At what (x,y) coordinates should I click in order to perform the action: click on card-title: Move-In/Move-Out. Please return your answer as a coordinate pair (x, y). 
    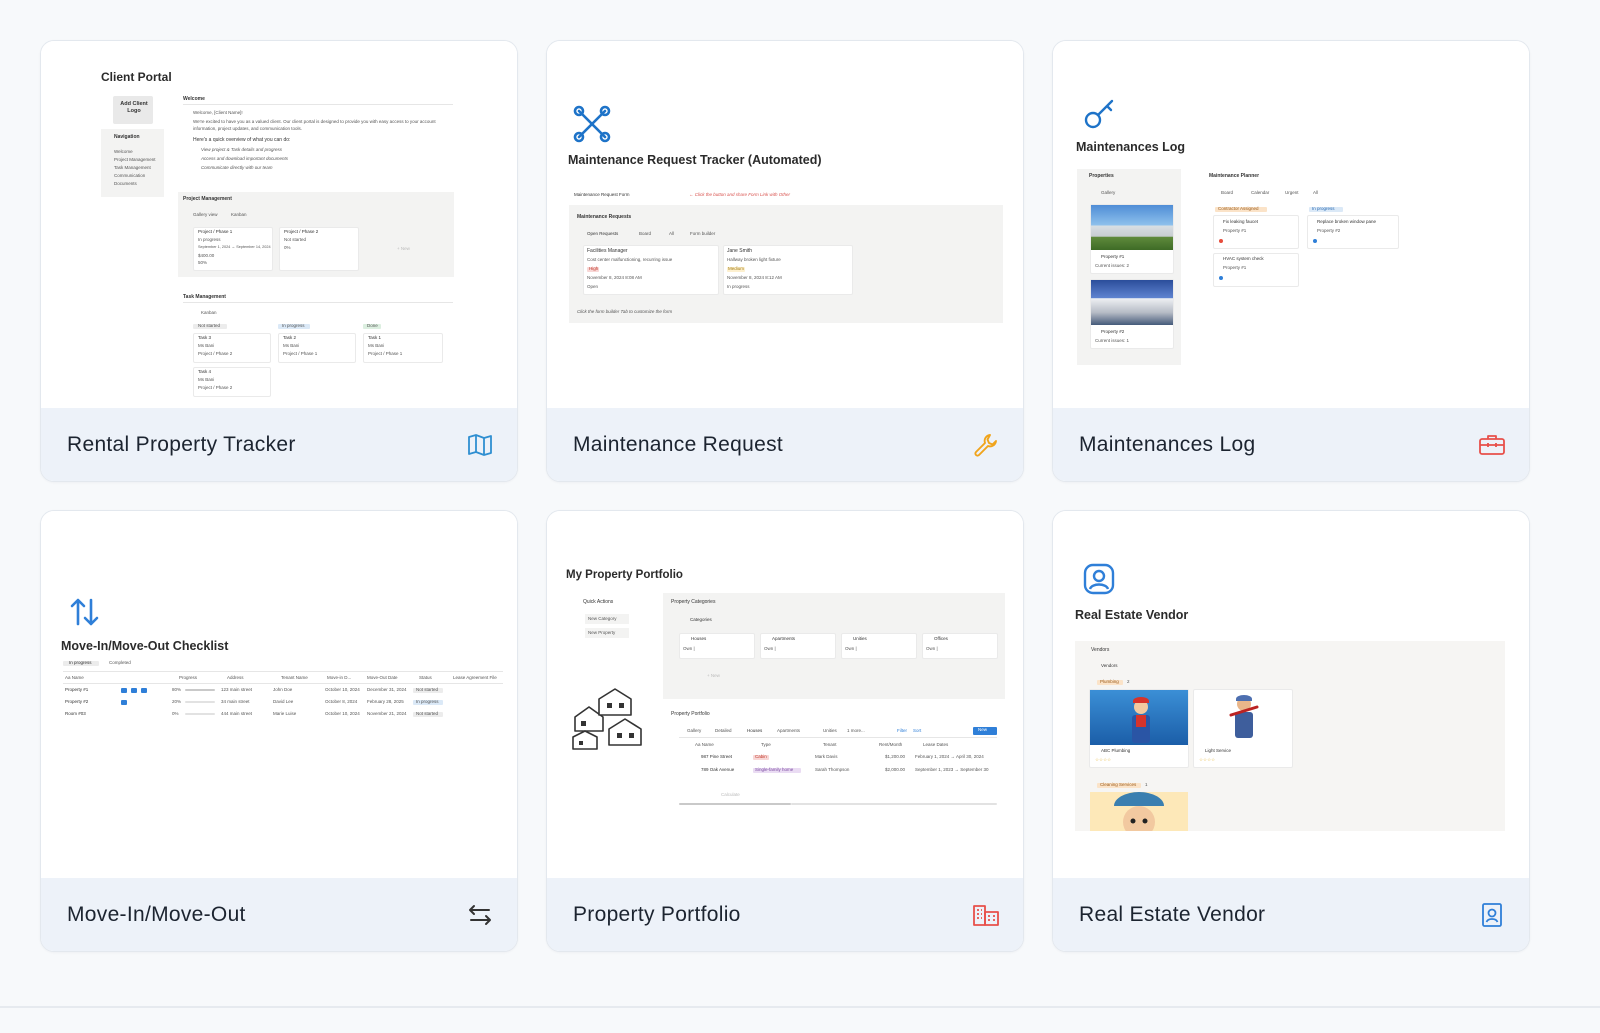
    Looking at the image, I should click on (156, 915).